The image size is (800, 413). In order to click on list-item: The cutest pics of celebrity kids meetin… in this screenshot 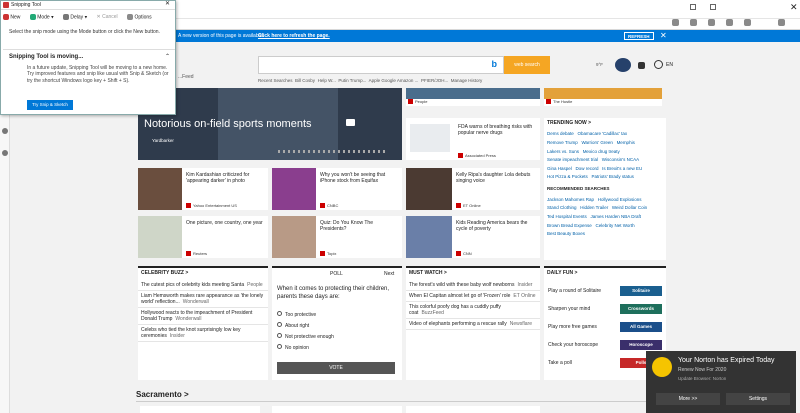, I will do `click(203, 286)`.